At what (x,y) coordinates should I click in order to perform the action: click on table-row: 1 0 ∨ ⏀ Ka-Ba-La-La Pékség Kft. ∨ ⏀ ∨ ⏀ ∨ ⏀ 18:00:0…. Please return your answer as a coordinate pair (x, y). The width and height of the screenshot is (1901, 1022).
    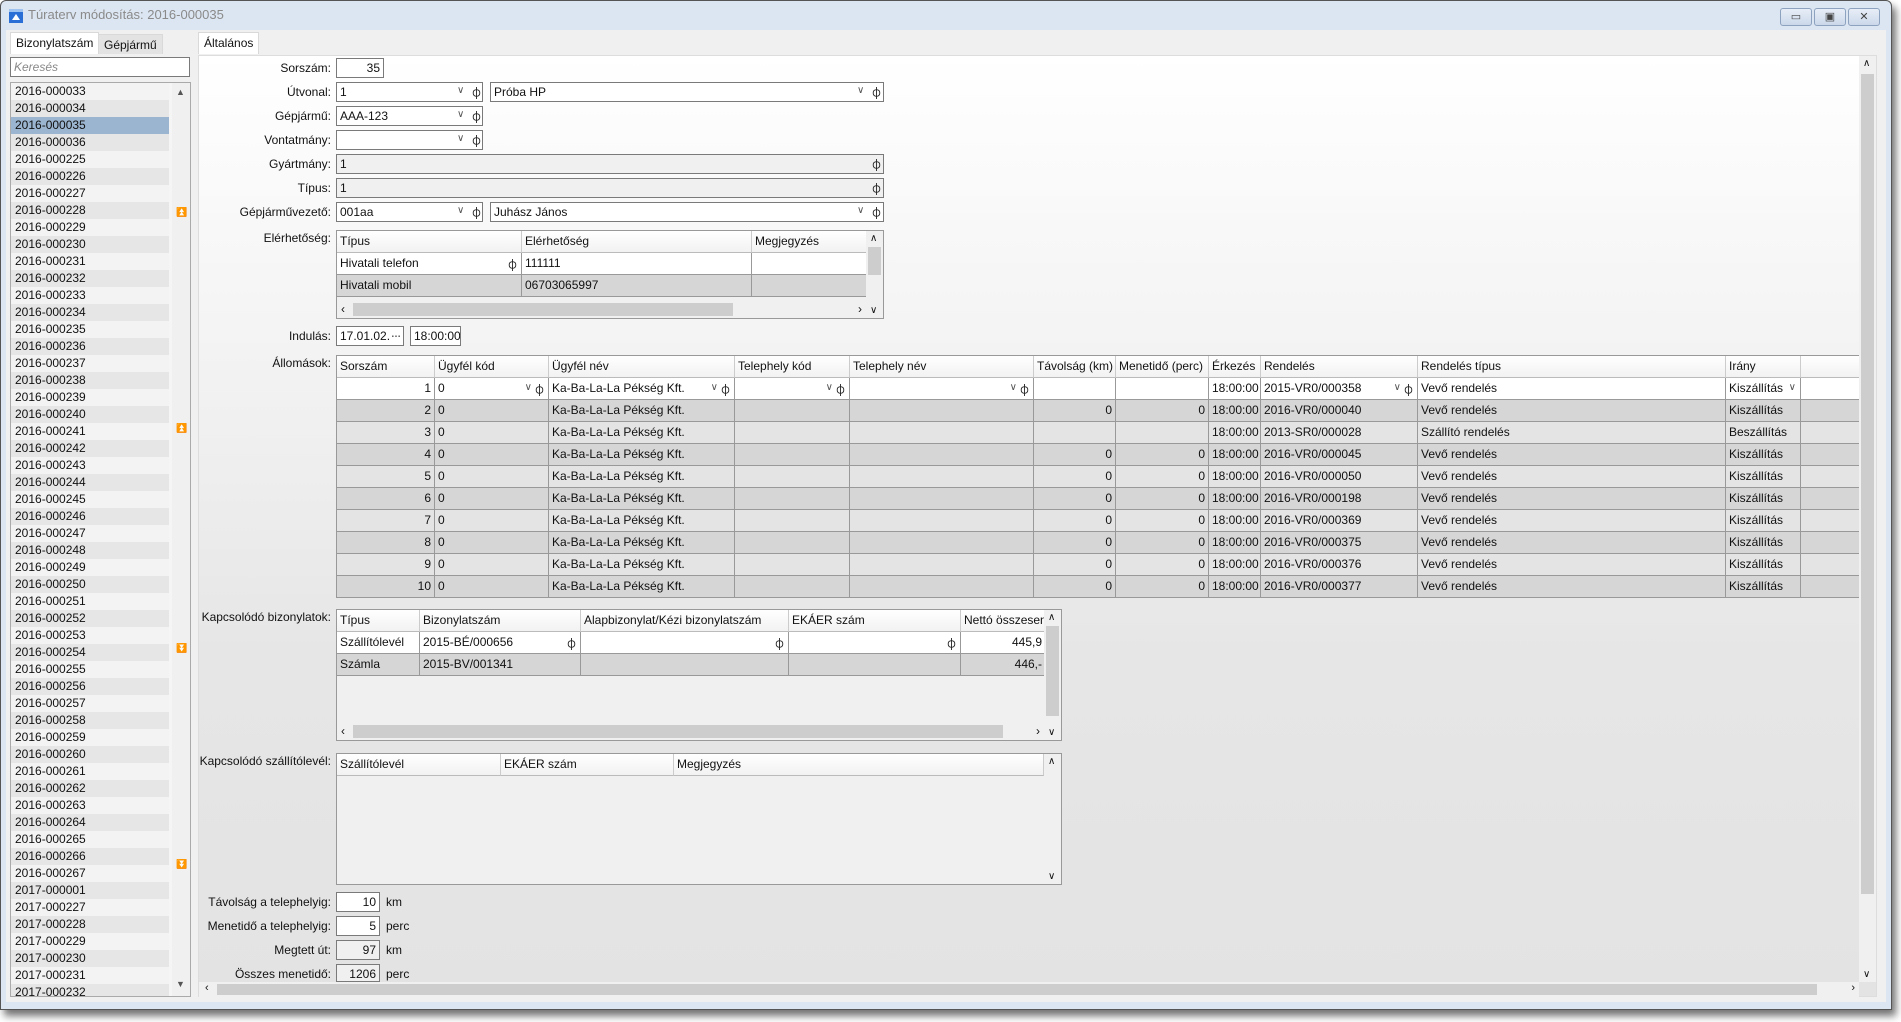
    Looking at the image, I should click on (1098, 389).